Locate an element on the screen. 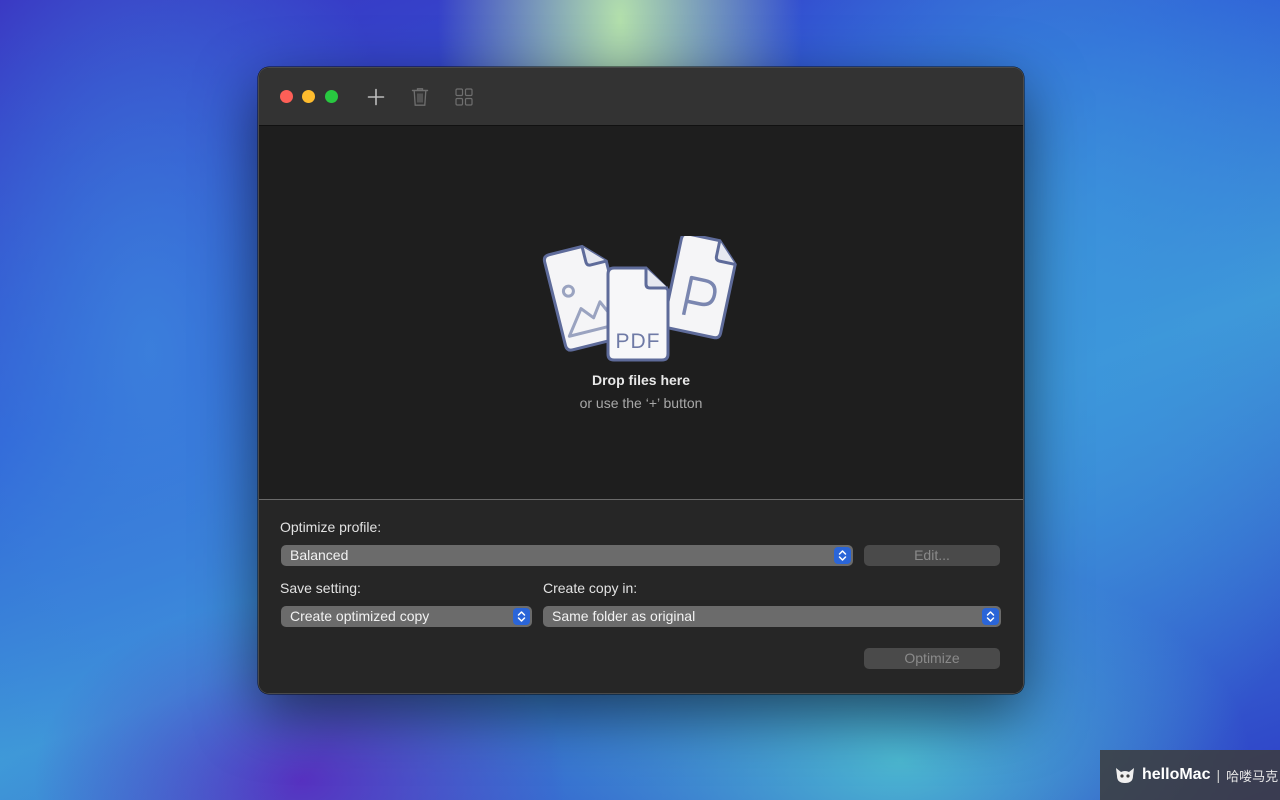 The height and width of the screenshot is (800, 1280). zoom-window-button is located at coordinates (331, 96).